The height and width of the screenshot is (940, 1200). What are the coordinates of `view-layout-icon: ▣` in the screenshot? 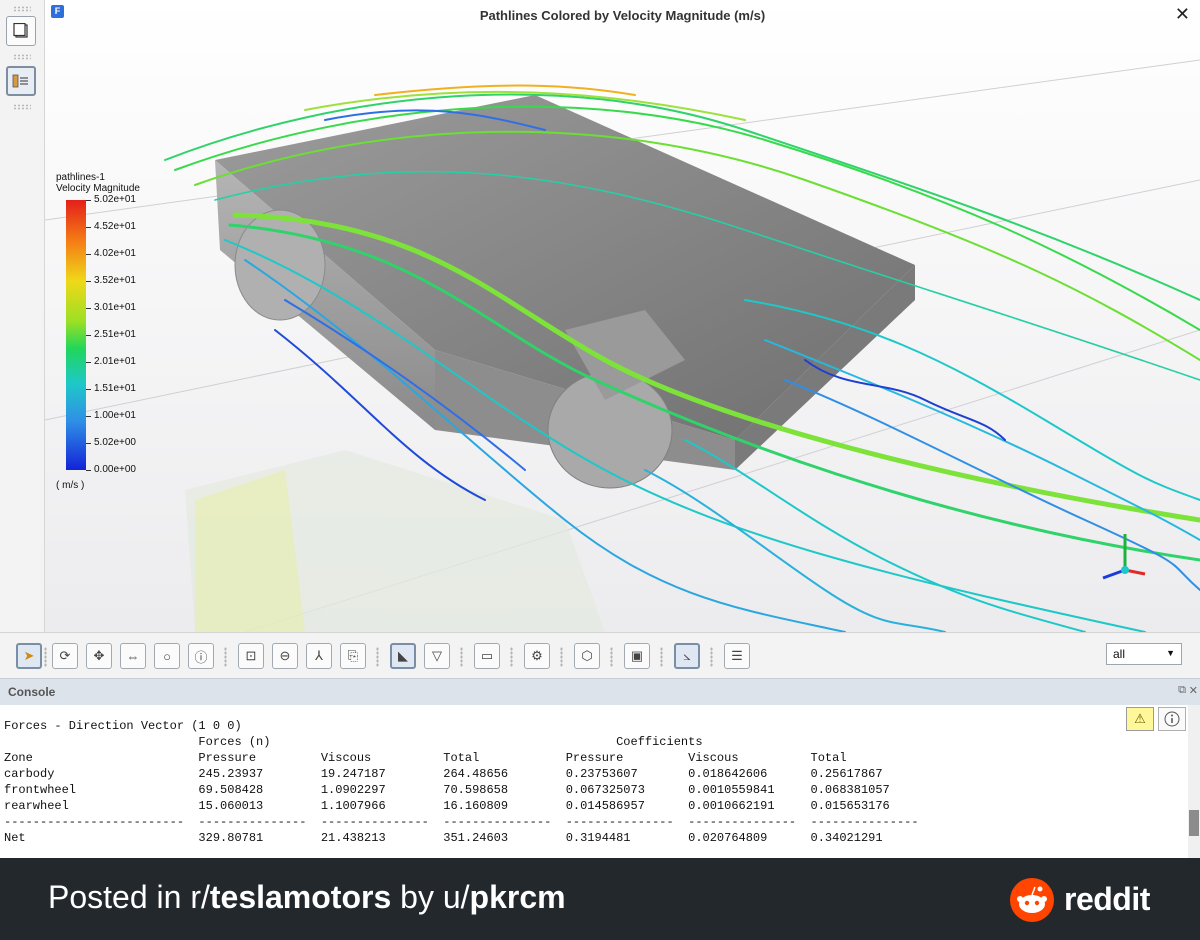 It's located at (637, 656).